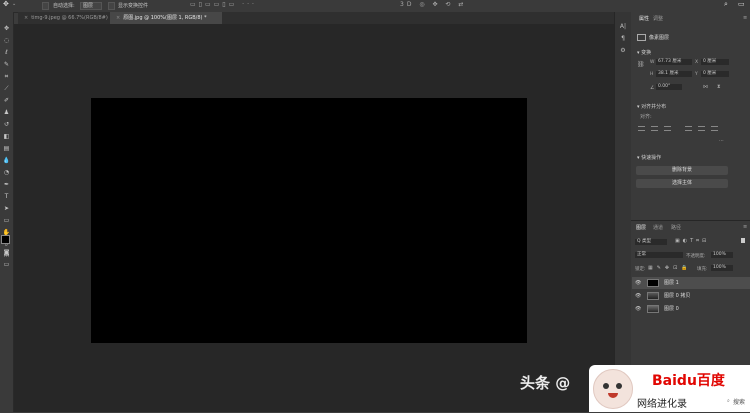 Image resolution: width=750 pixels, height=413 pixels. I want to click on quick-select-icon: ✎, so click(6, 65).